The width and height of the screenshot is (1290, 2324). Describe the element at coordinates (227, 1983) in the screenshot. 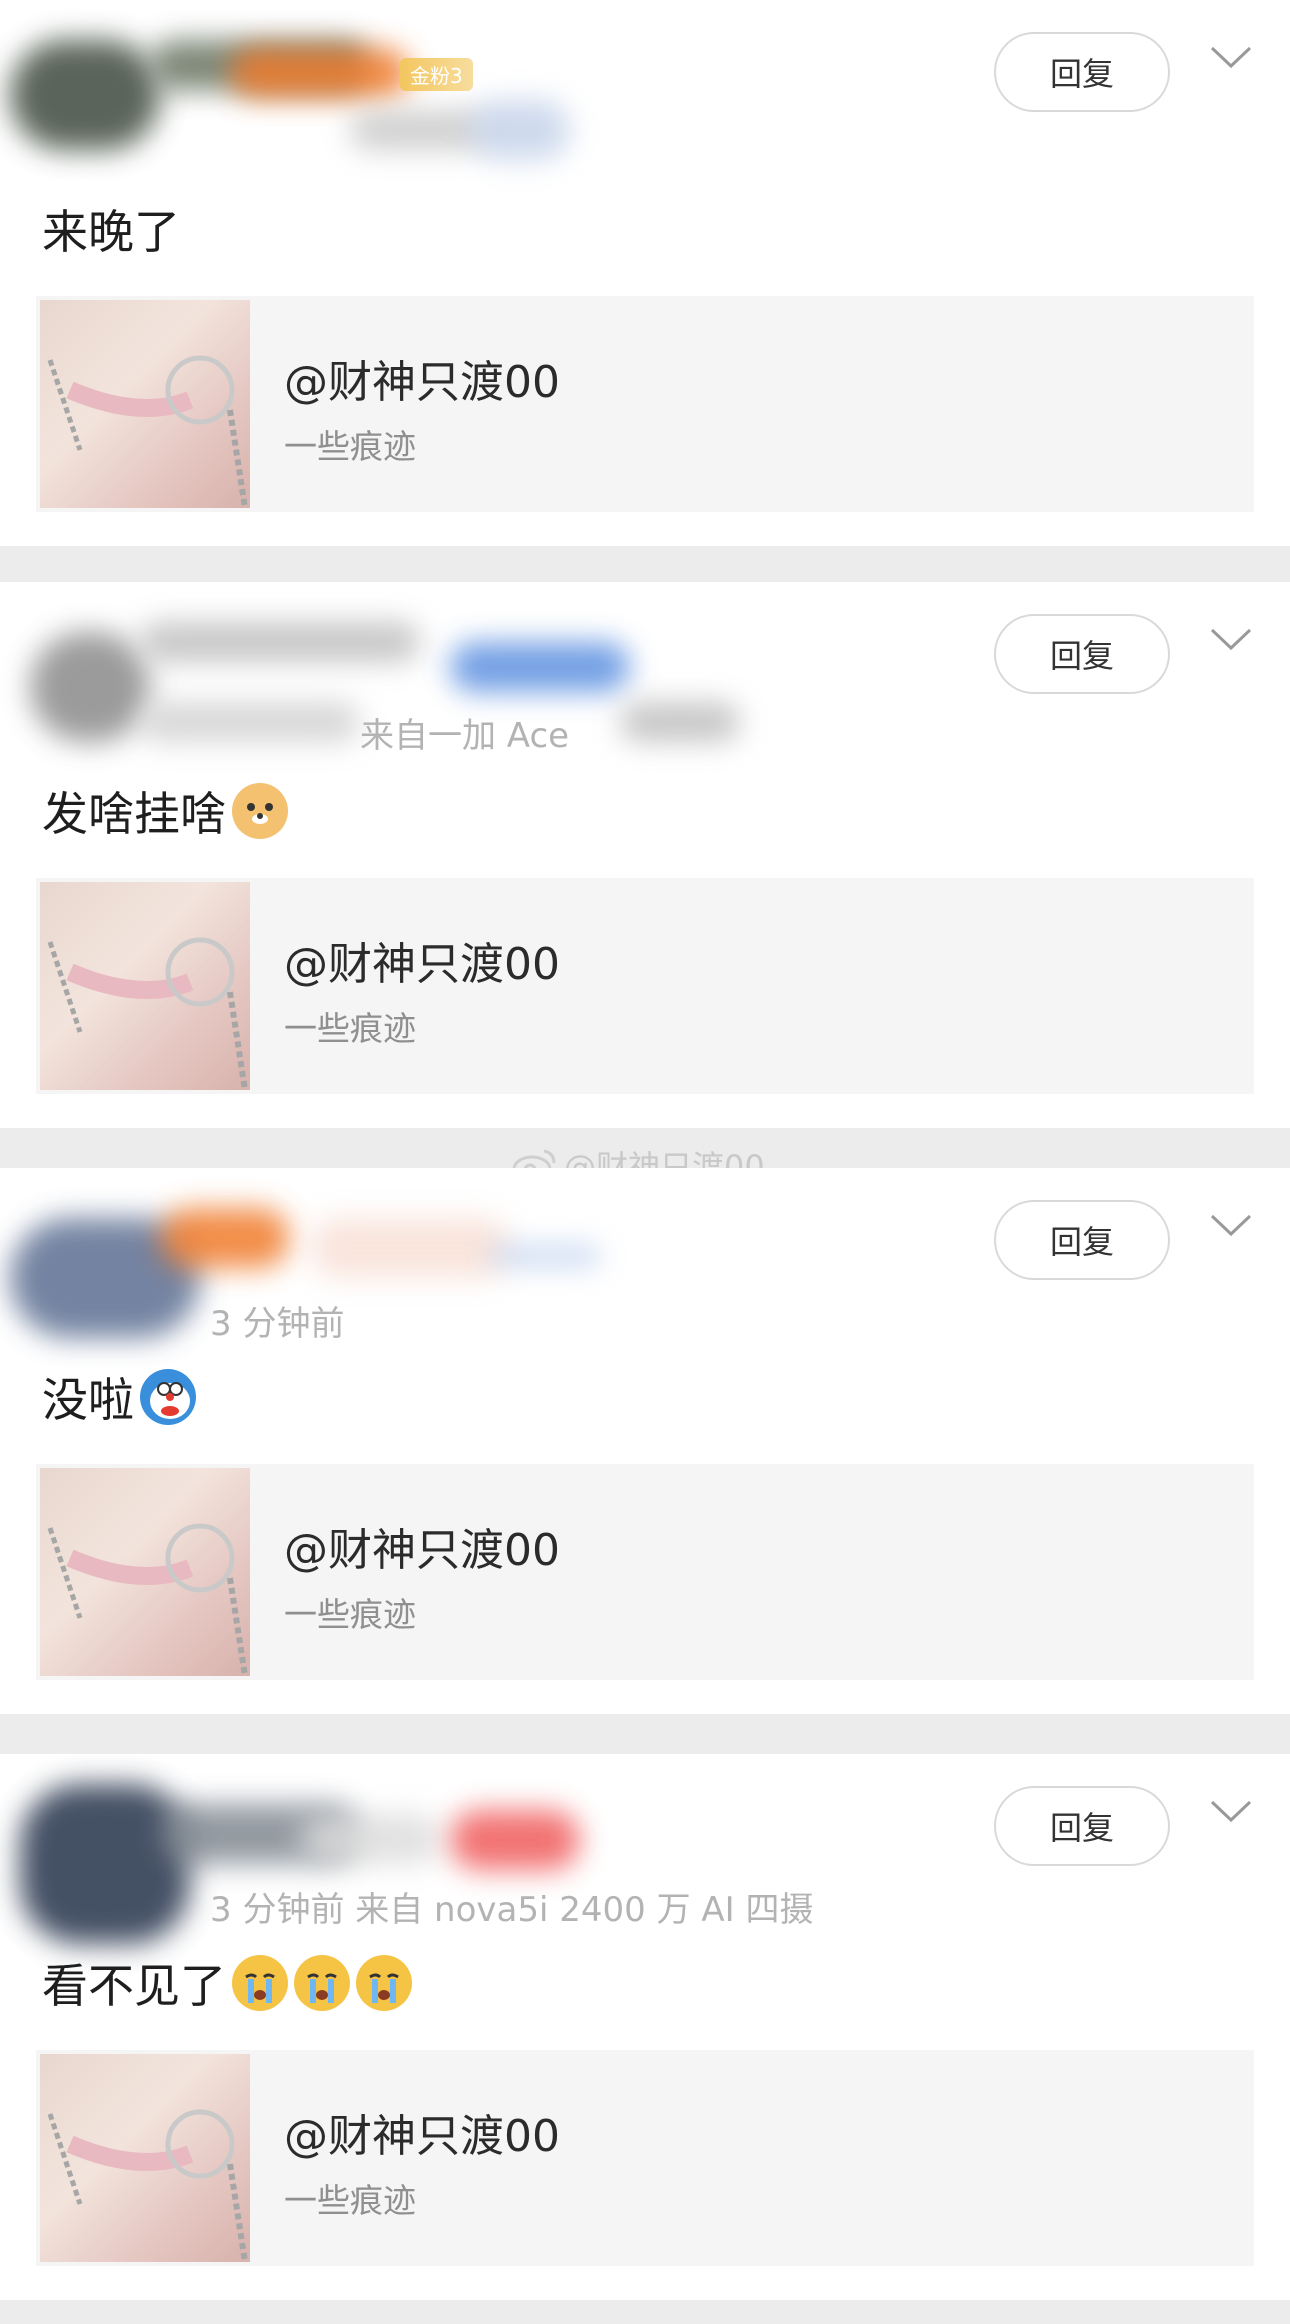

I see `comment-text-row: 看不见了` at that location.